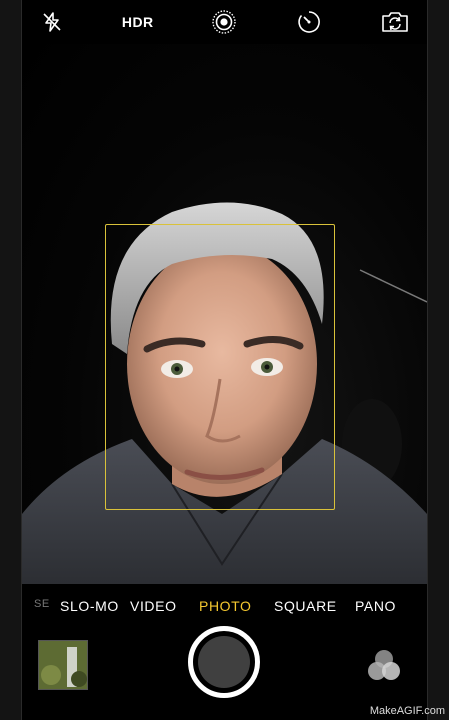 This screenshot has width=449, height=720. I want to click on camera-switch-icon, so click(395, 22).